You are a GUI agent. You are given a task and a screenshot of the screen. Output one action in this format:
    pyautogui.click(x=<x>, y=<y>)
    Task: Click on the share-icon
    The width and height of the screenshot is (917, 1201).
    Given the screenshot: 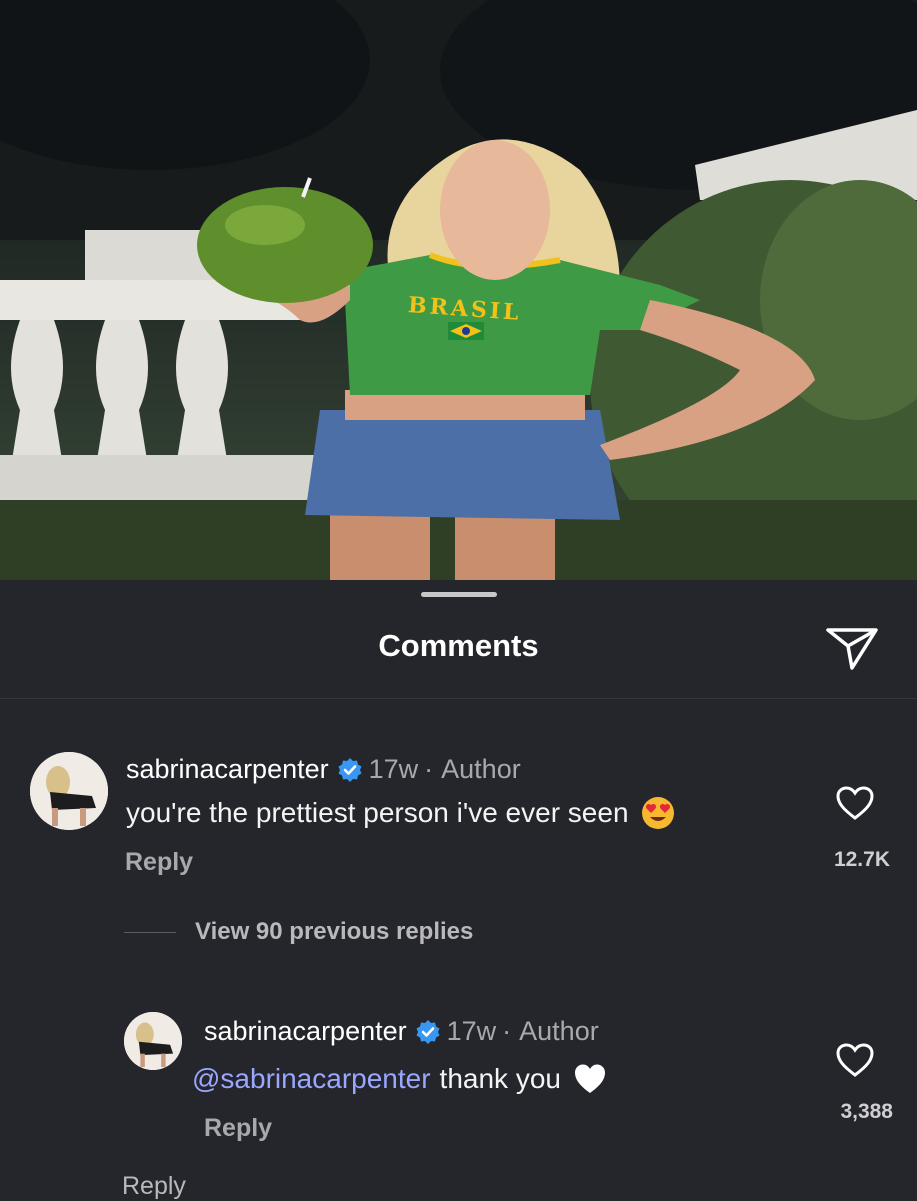 What is the action you would take?
    pyautogui.click(x=852, y=648)
    